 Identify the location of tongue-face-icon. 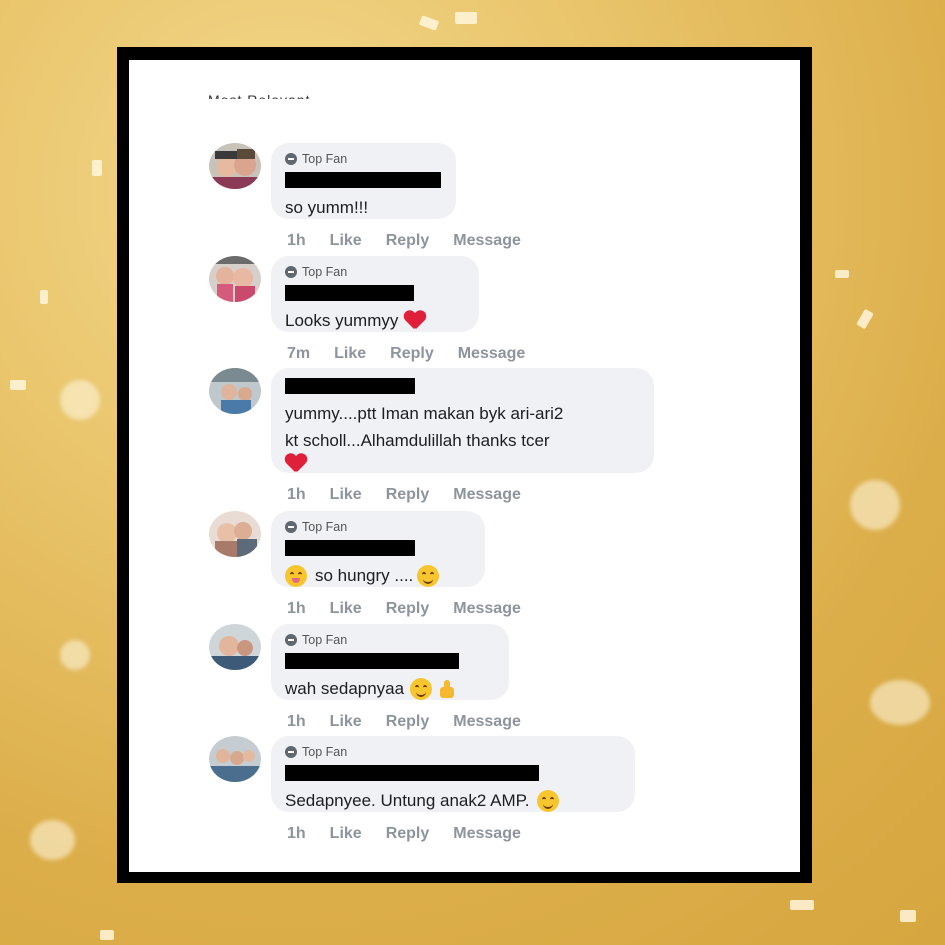
(296, 575).